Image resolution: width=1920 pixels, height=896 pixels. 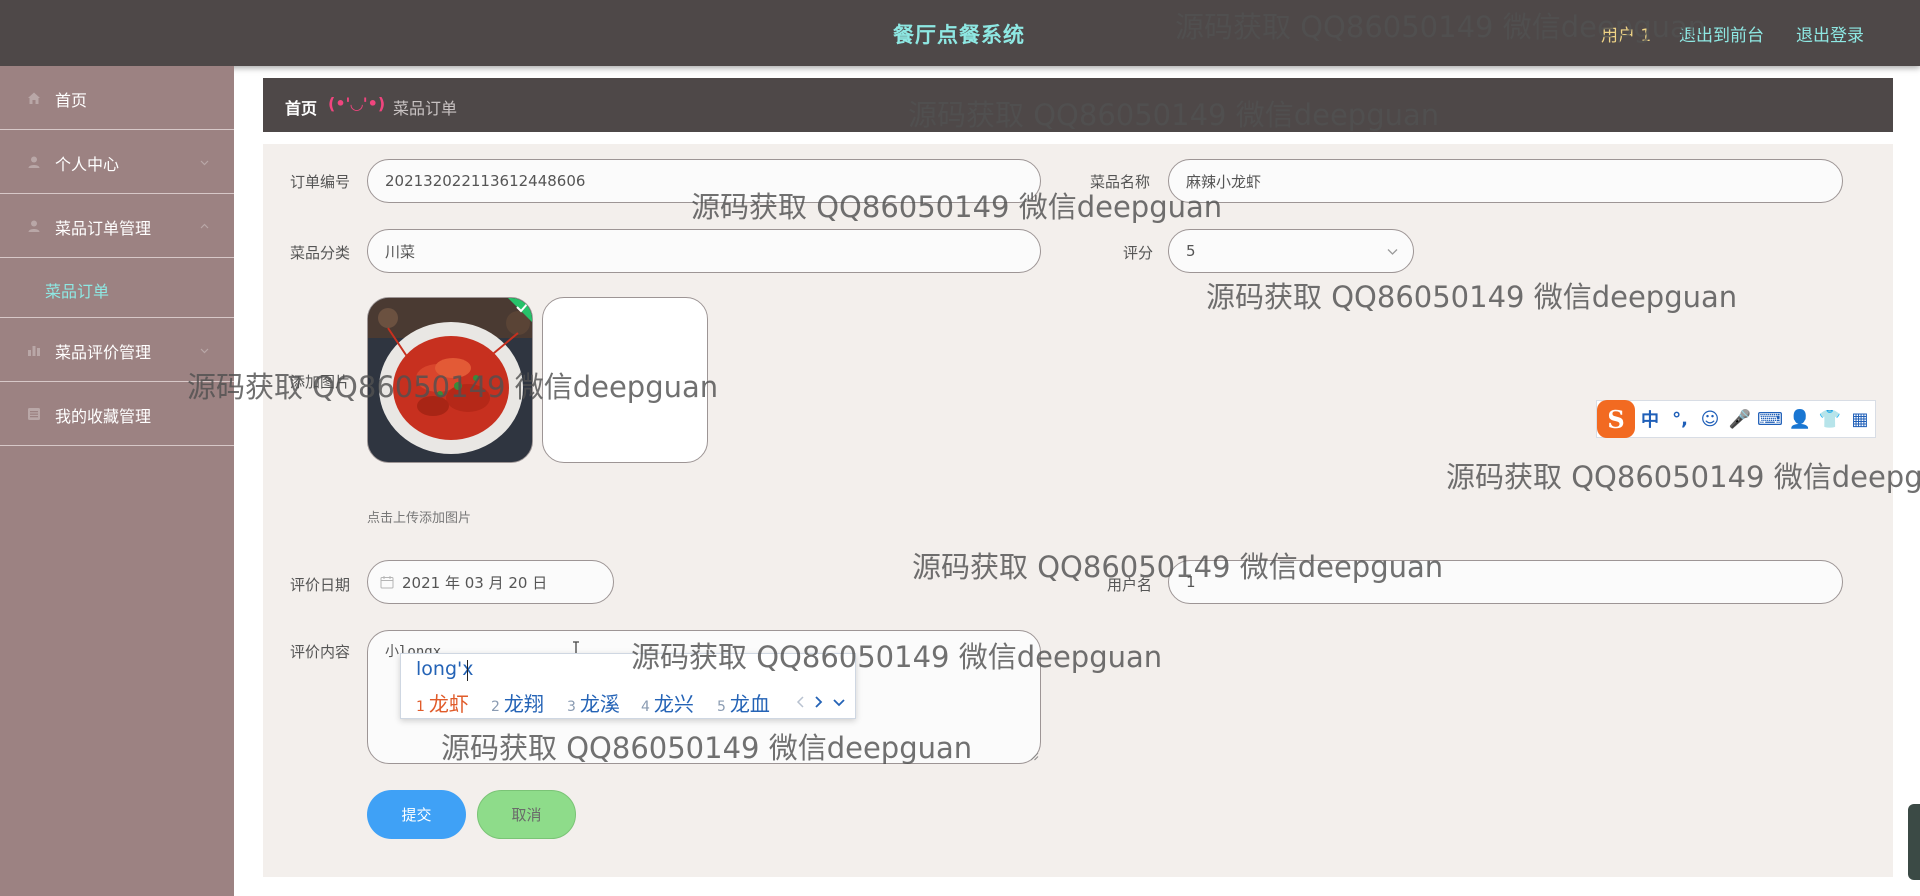 What do you see at coordinates (320, 182) in the screenshot?
I see `order-no-label: 订单编号` at bounding box center [320, 182].